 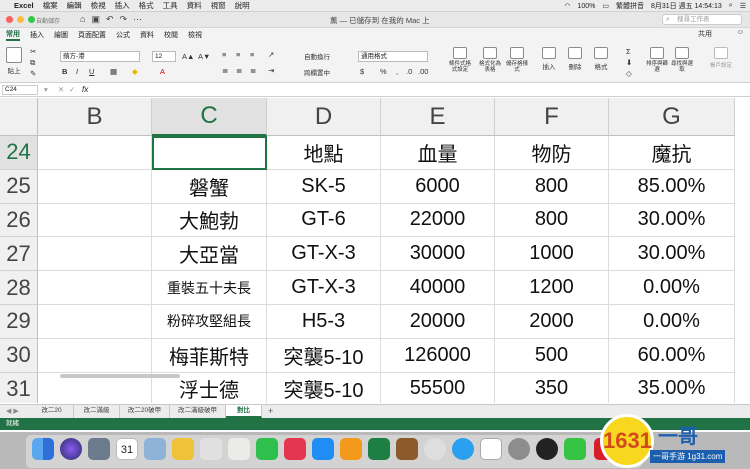 What do you see at coordinates (702, 19) in the screenshot?
I see `search-sheet-input: ⌕ 搜尋工作表` at bounding box center [702, 19].